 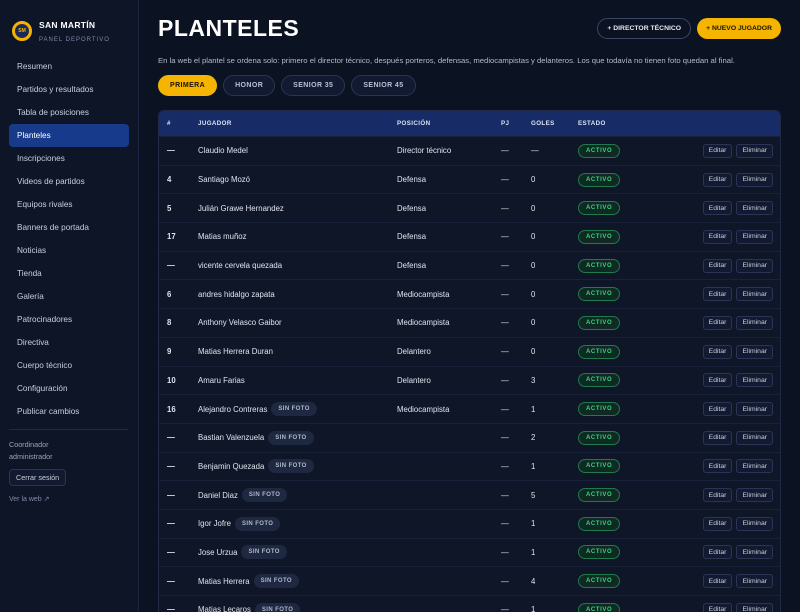 What do you see at coordinates (38, 477) in the screenshot?
I see `logout-button: Cerrar sesión` at bounding box center [38, 477].